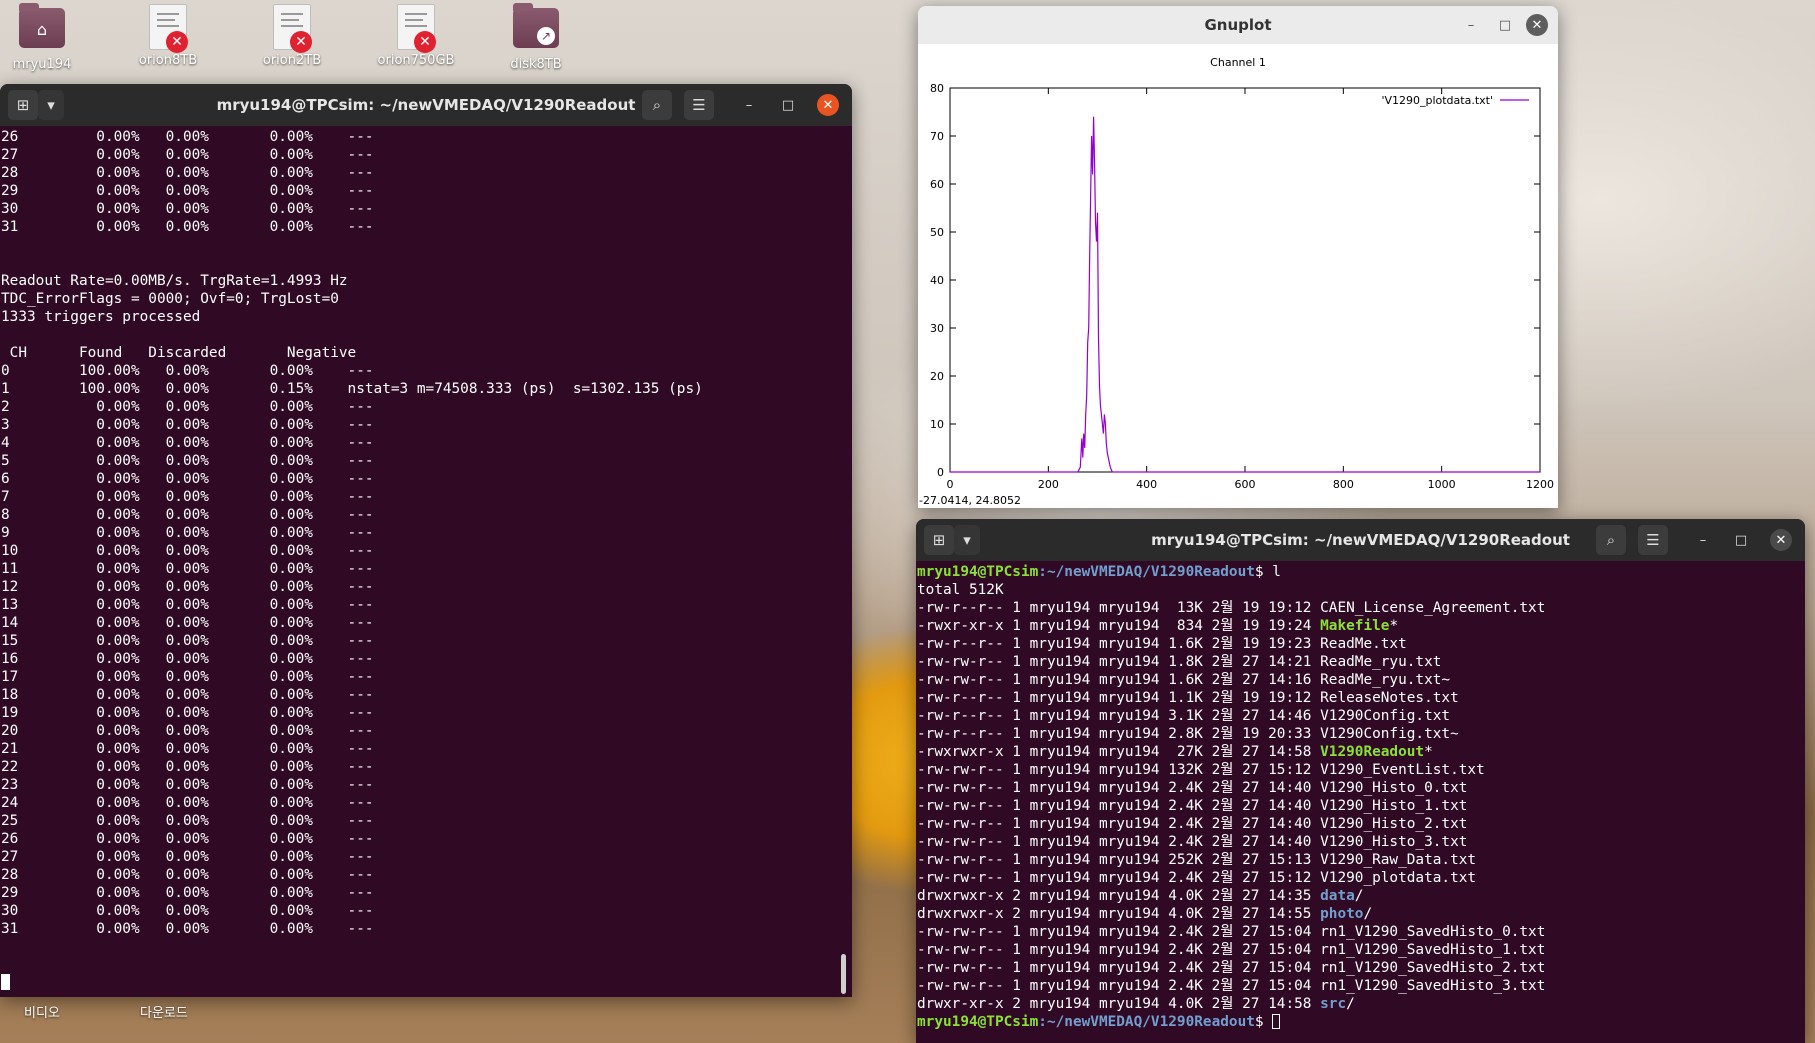  What do you see at coordinates (164, 1011) in the screenshot?
I see `desktop-label-downloads: 다운로드` at bounding box center [164, 1011].